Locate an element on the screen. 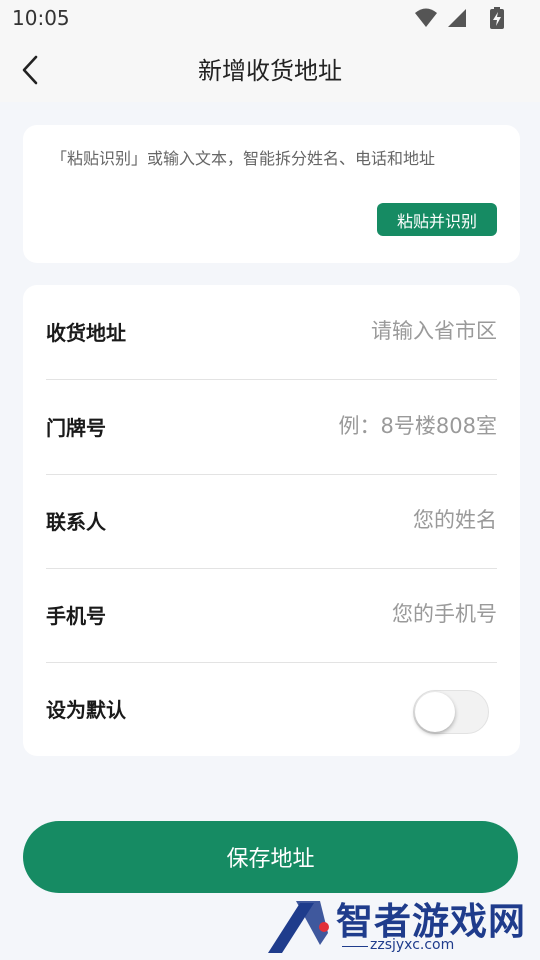 The width and height of the screenshot is (540, 960). cell-signal-icon is located at coordinates (457, 18).